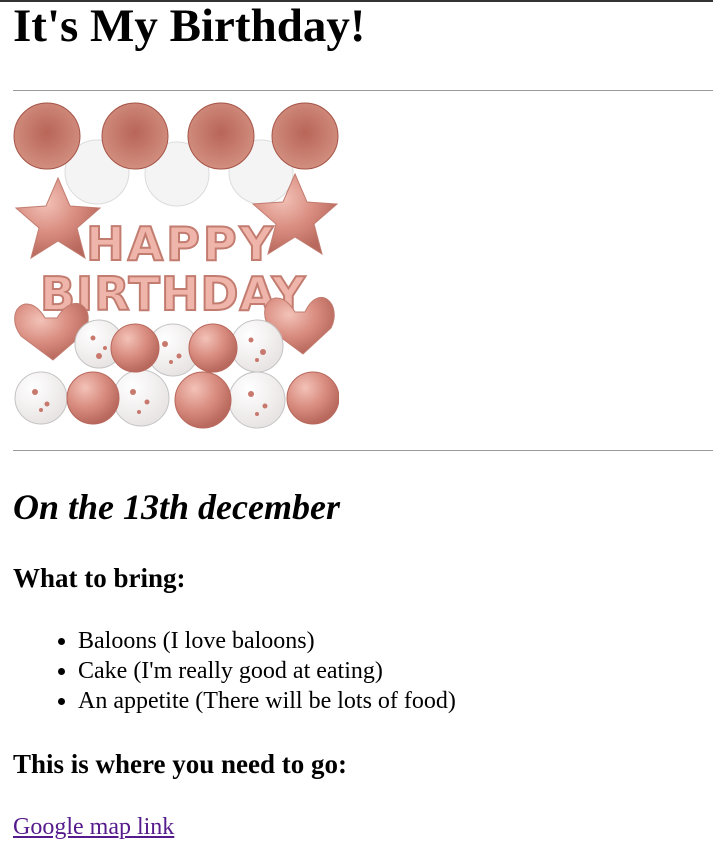 Image resolution: width=713 pixels, height=855 pixels. I want to click on what-to-bring-heading: What to bring:, so click(99, 578).